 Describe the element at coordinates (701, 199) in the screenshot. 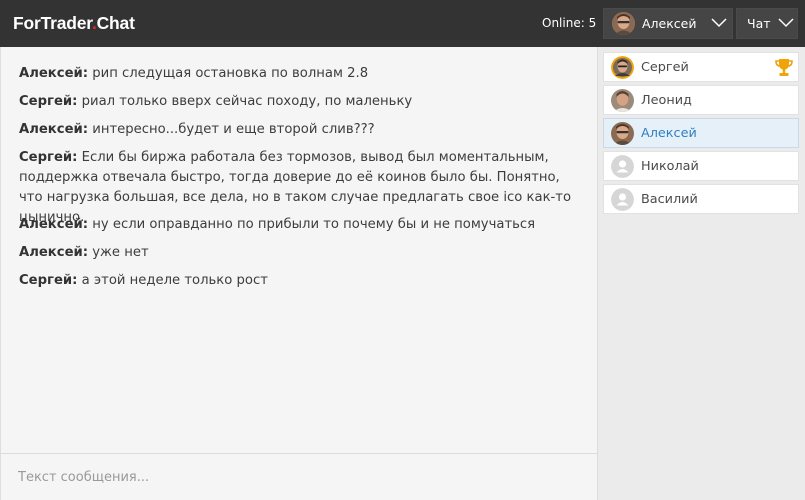

I see `user-list-item-vasiliy: Василий` at that location.